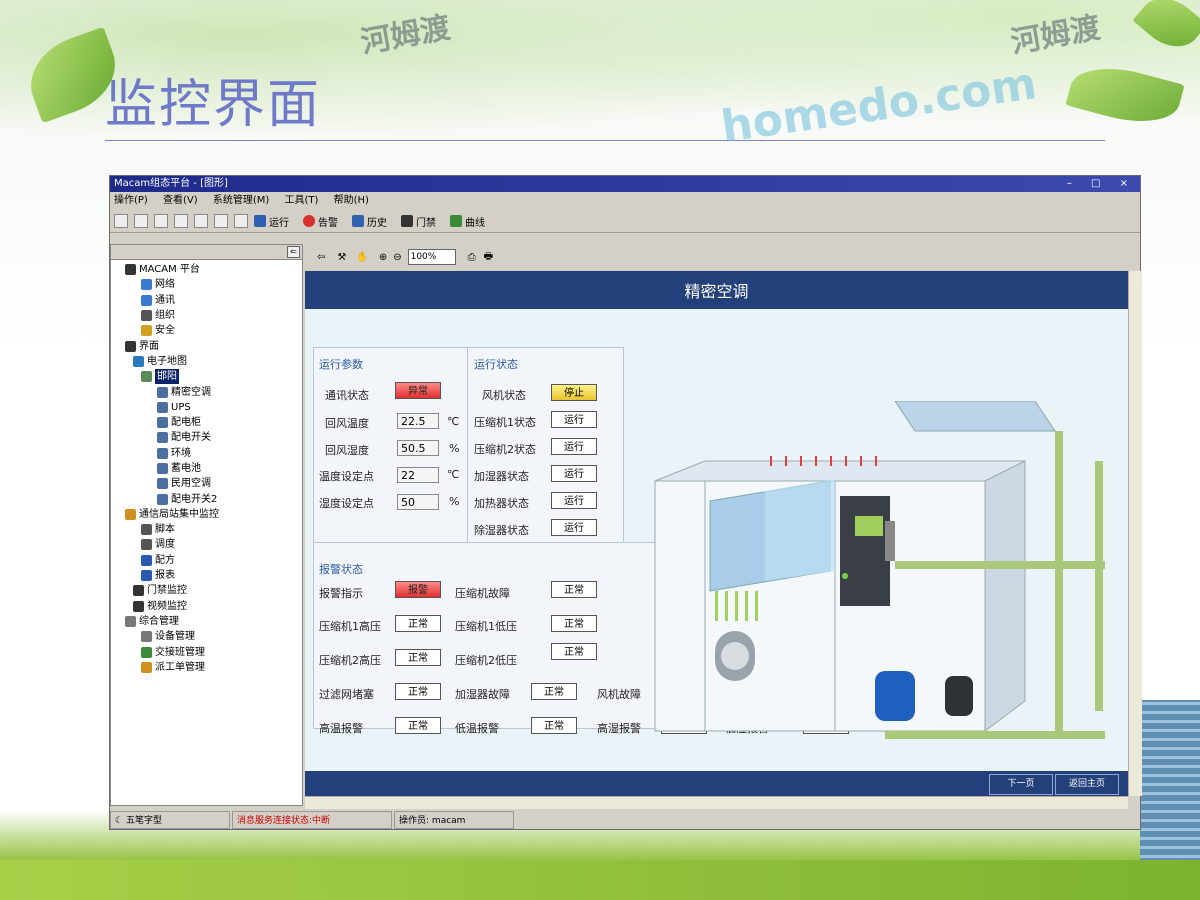  Describe the element at coordinates (206, 284) in the screenshot. I see `tree-item: 网络` at that location.